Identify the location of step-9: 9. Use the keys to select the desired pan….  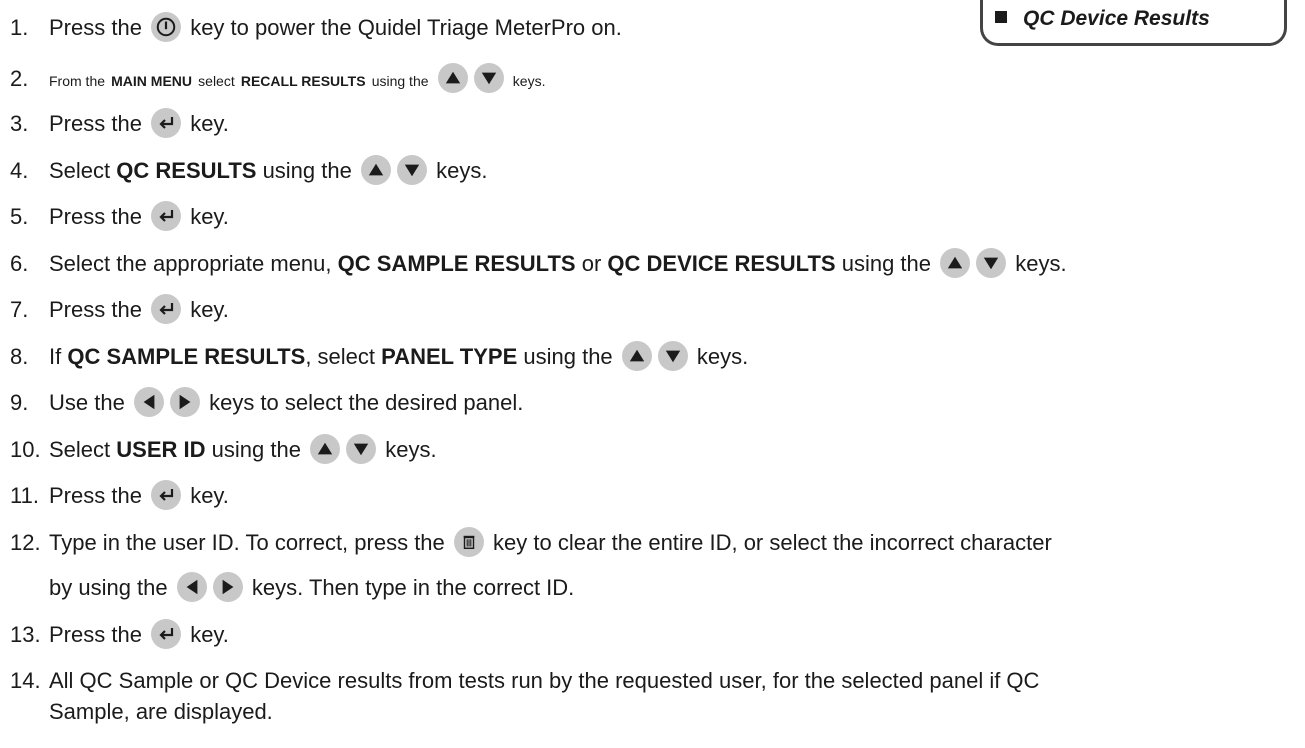
(652, 402).